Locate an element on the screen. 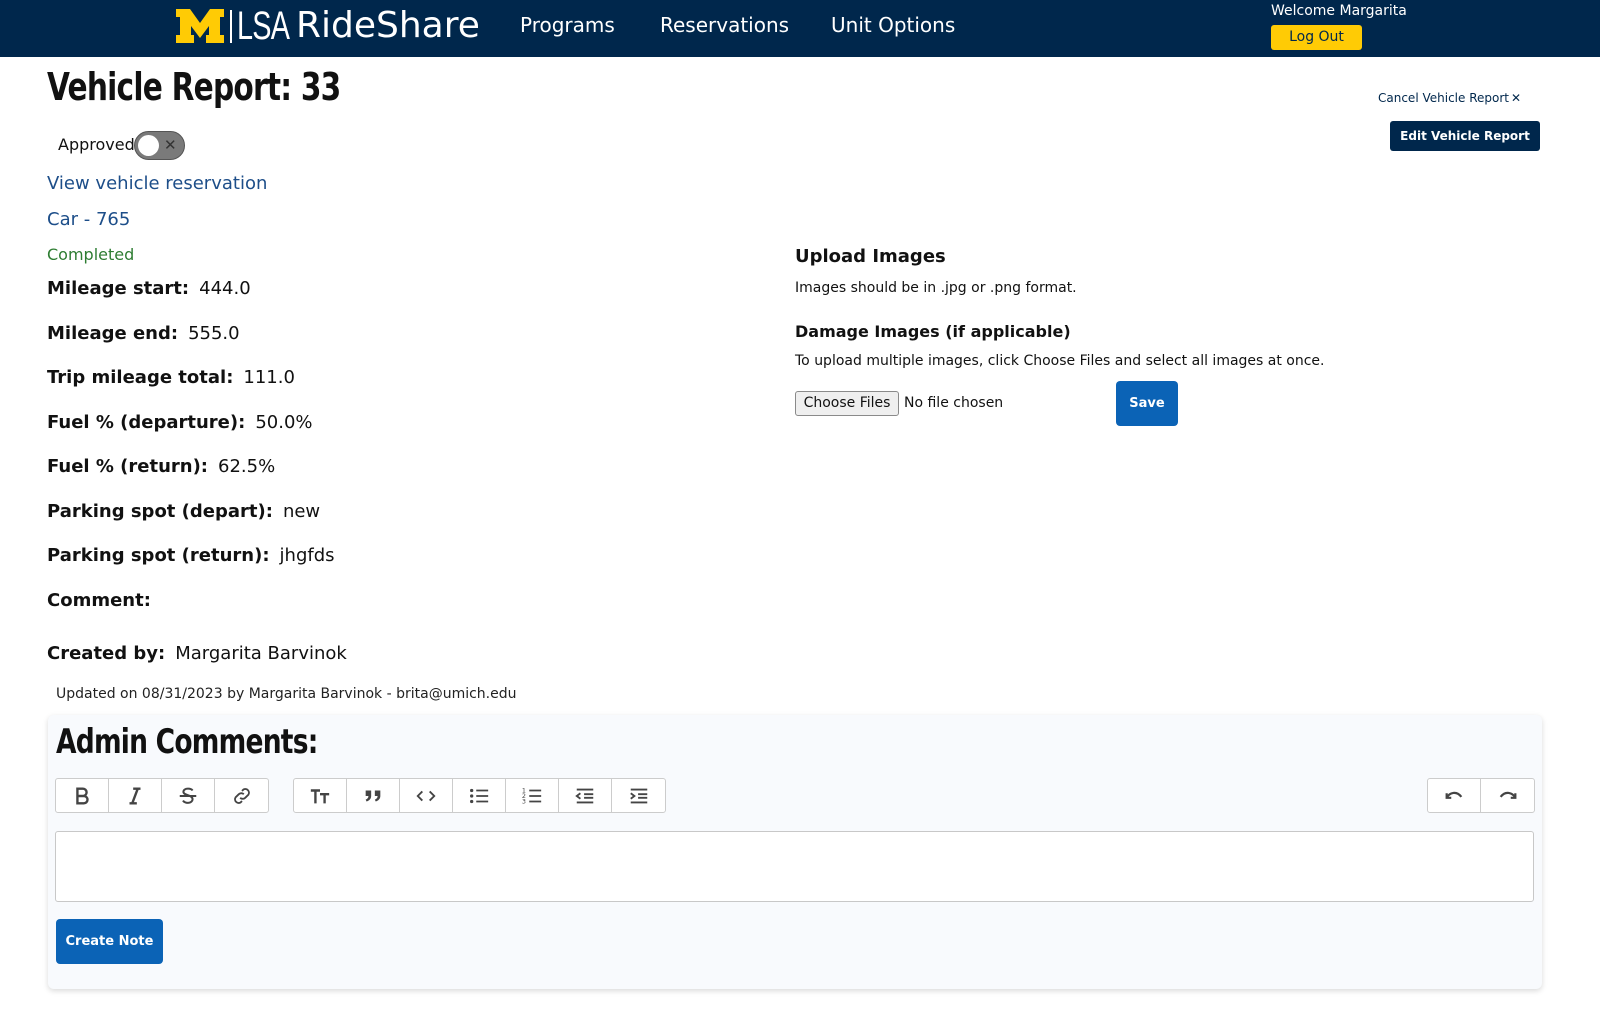  numbered-list-icon: 123 is located at coordinates (532, 795).